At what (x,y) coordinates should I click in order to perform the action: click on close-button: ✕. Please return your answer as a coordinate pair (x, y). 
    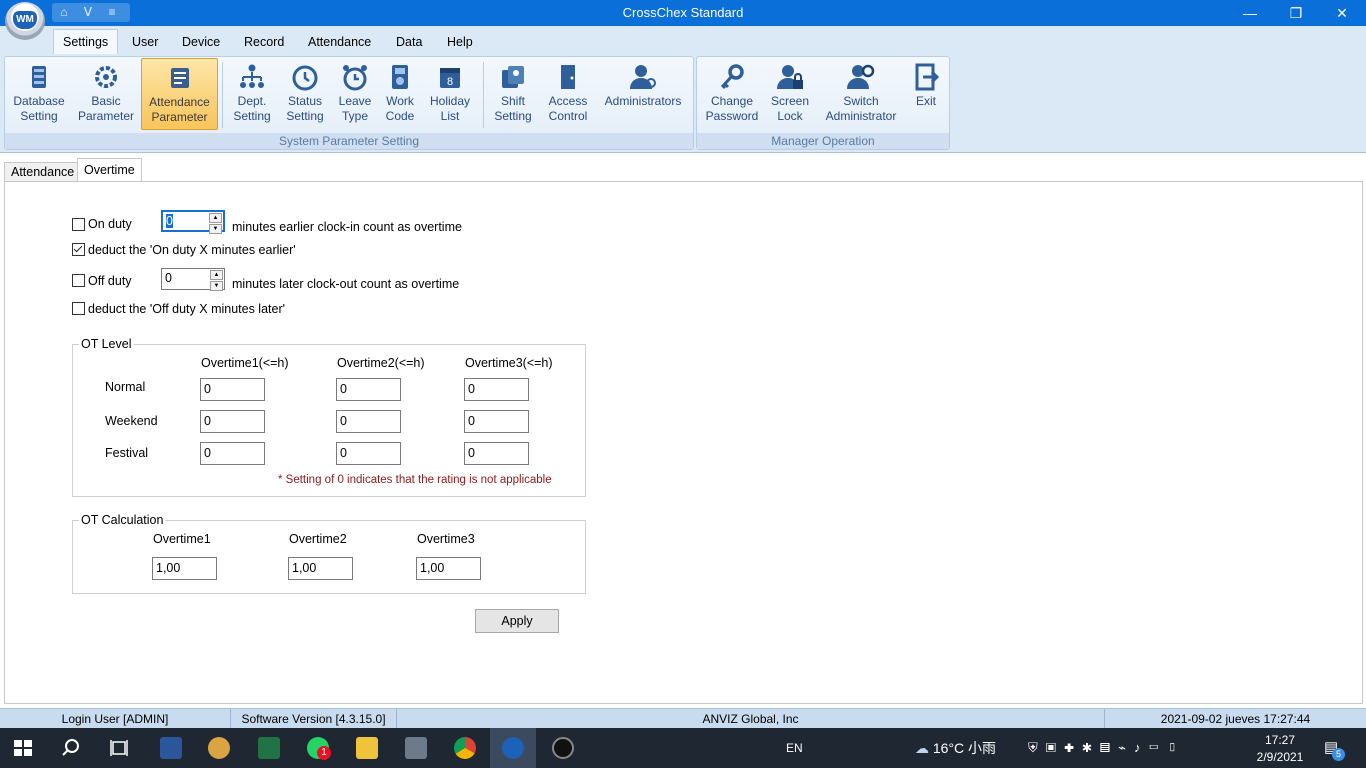
    Looking at the image, I should click on (1342, 13).